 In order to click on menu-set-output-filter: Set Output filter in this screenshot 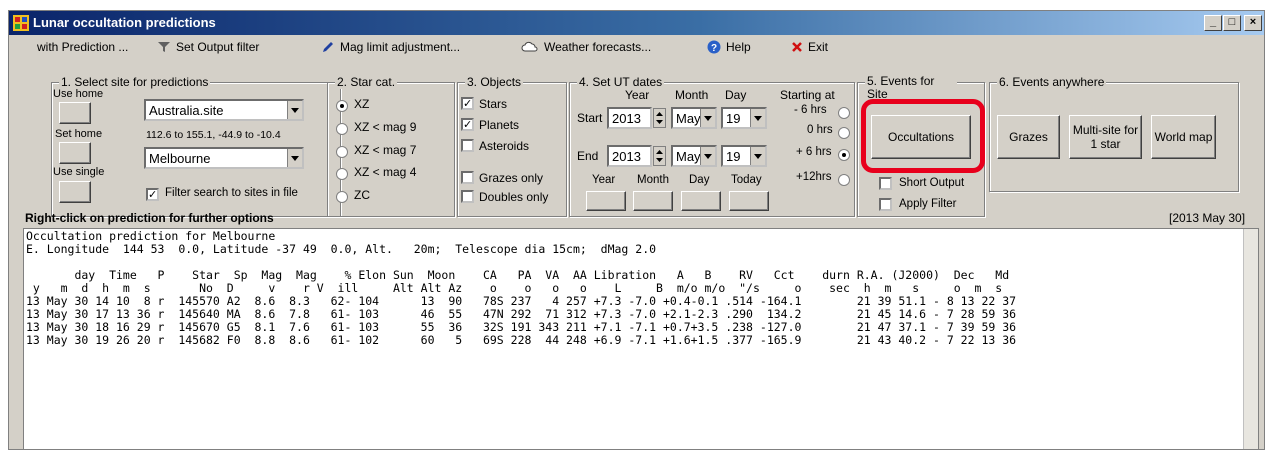, I will do `click(208, 47)`.